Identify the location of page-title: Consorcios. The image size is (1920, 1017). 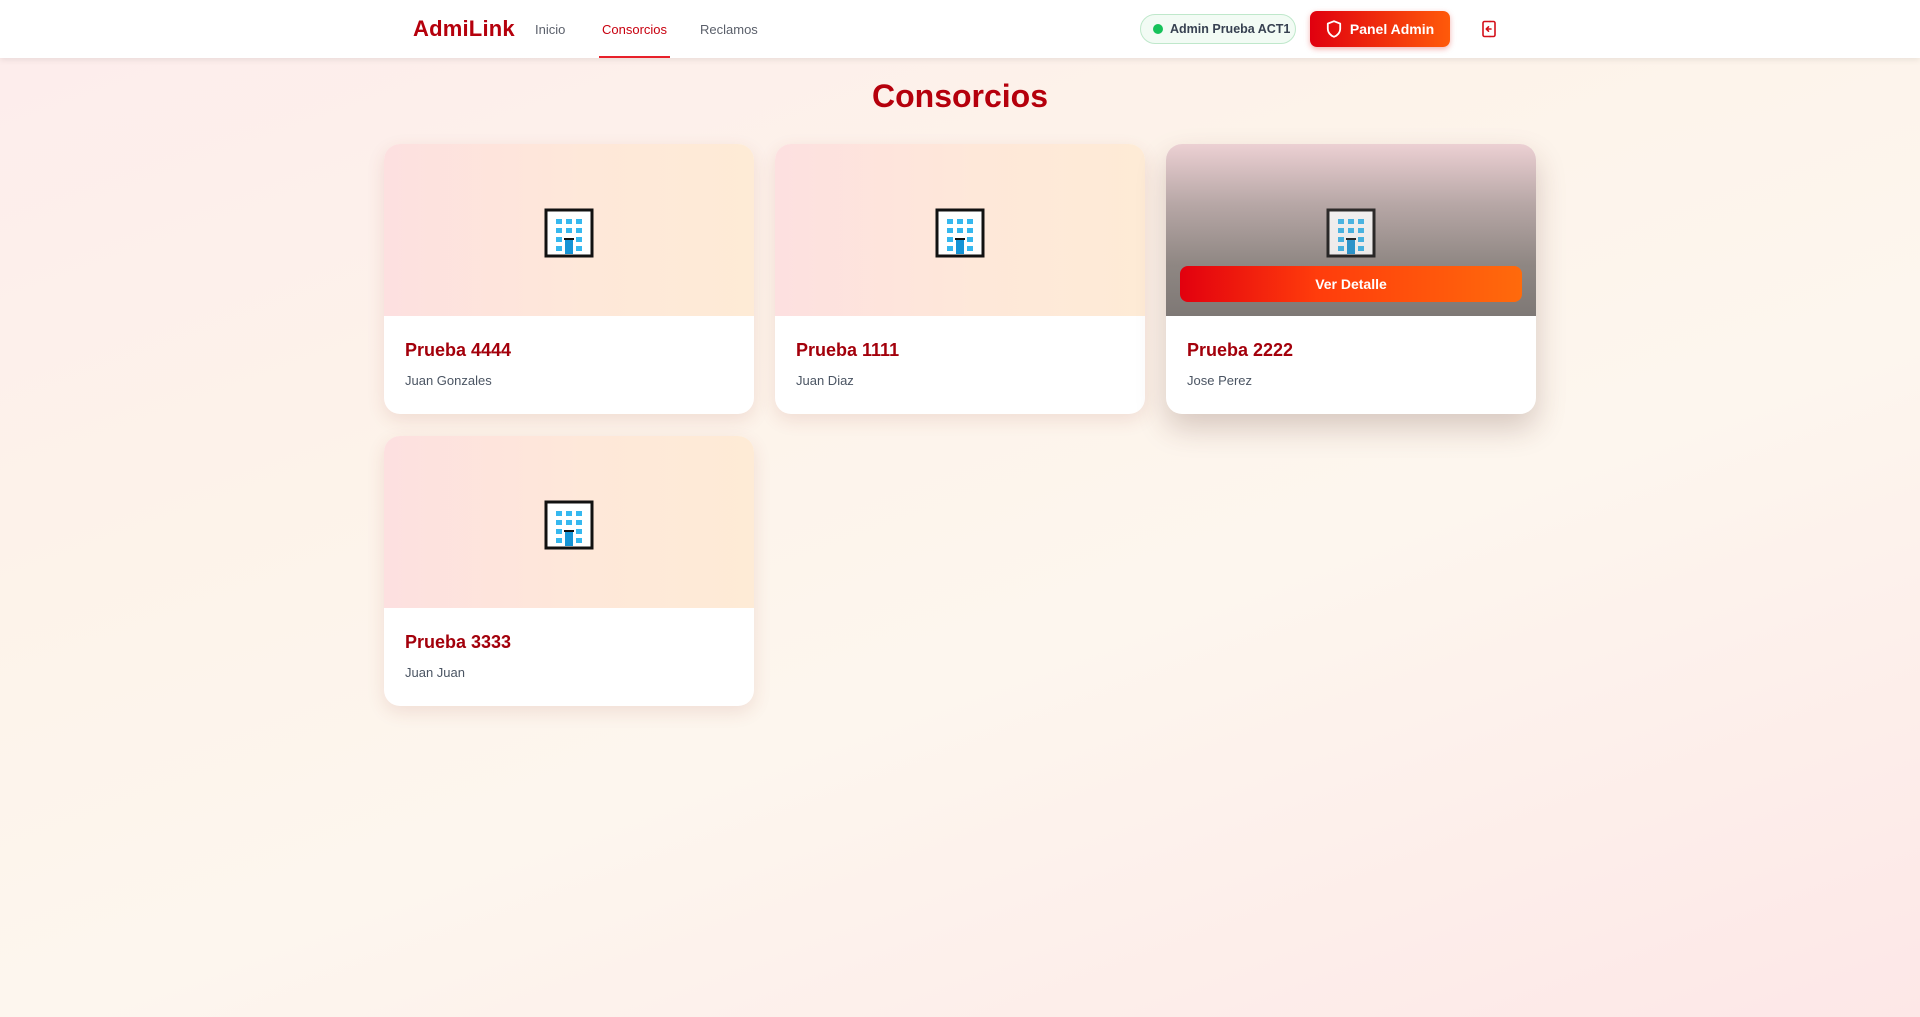
(960, 96).